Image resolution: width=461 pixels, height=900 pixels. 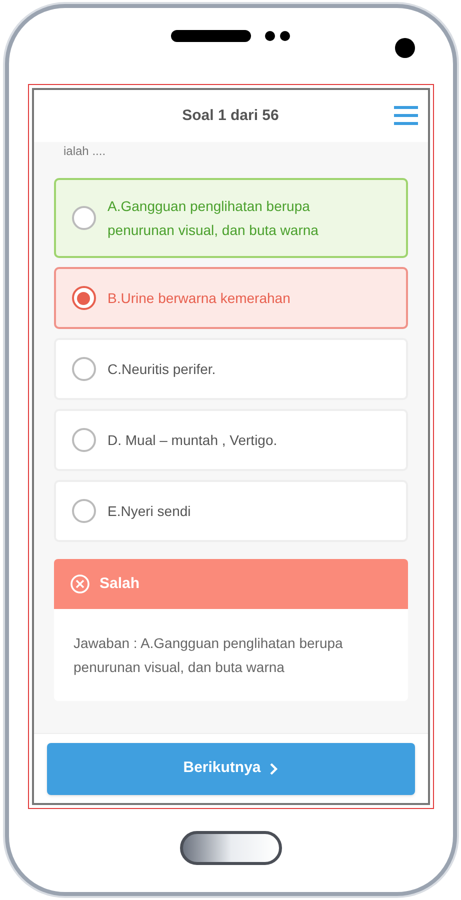 What do you see at coordinates (80, 584) in the screenshot?
I see `close-circle-icon` at bounding box center [80, 584].